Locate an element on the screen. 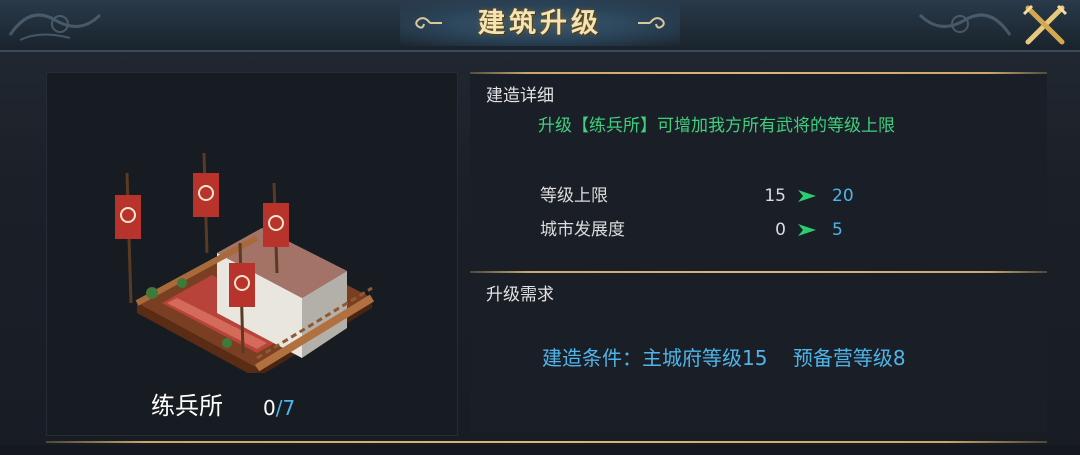 The width and height of the screenshot is (1080, 455). upgrade-description: 升级【练兵所】可增加我方所有武将的等级上限 is located at coordinates (716, 126).